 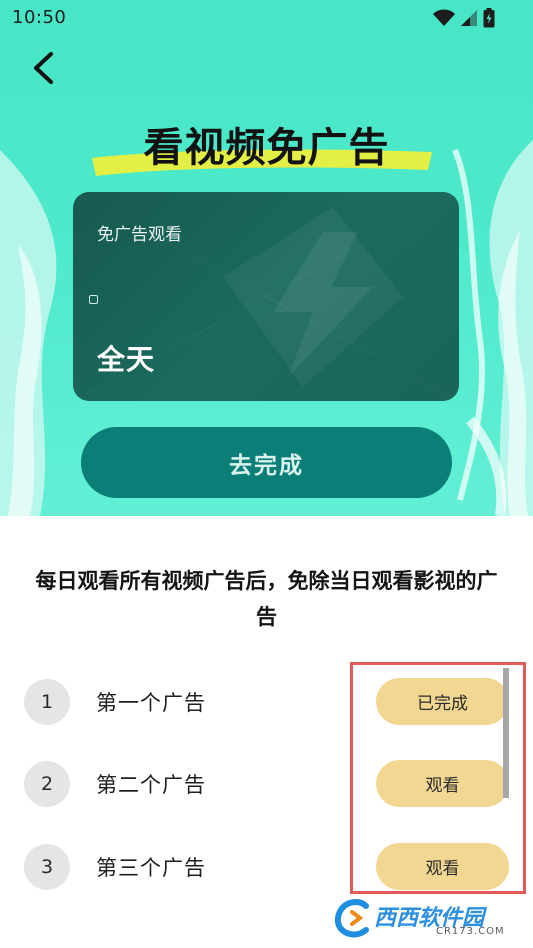 I want to click on ad-number-badge: 1, so click(x=47, y=702).